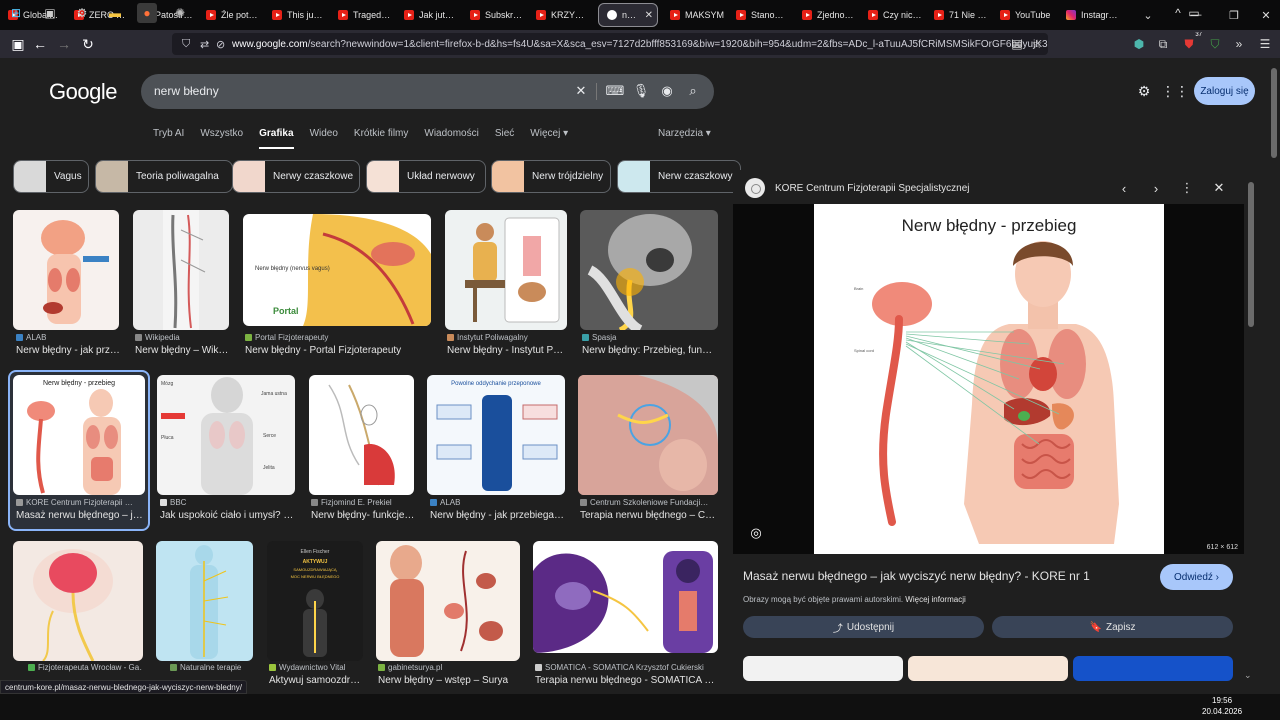 The image size is (1280, 720). What do you see at coordinates (1175, 91) in the screenshot?
I see `apps-grid-icon: ⋮⋮` at bounding box center [1175, 91].